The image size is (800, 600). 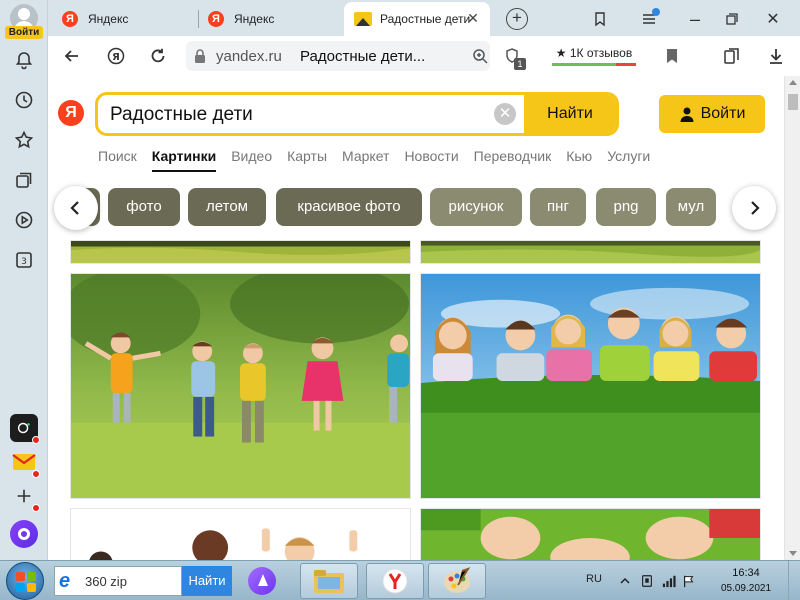 I want to click on explorer-taskbar-button, so click(x=329, y=581).